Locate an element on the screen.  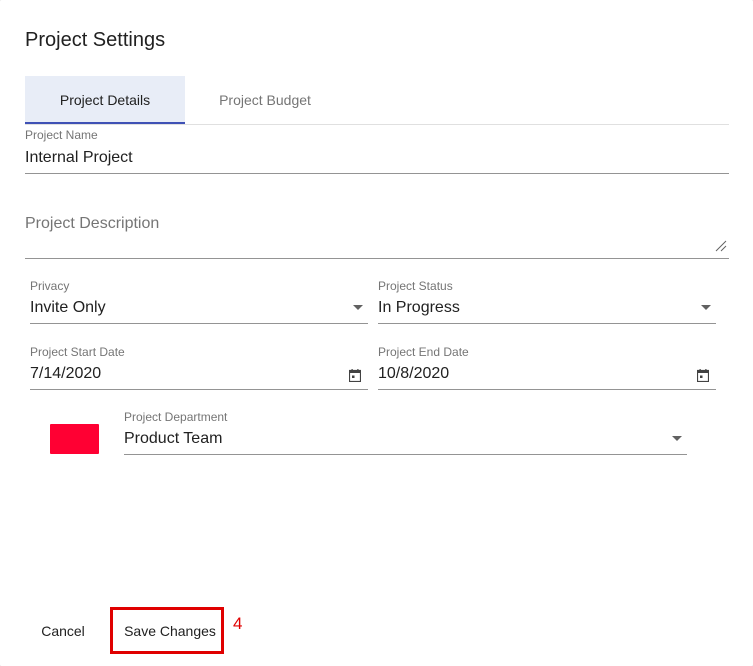
privacy-value: Invite Only is located at coordinates (68, 307).